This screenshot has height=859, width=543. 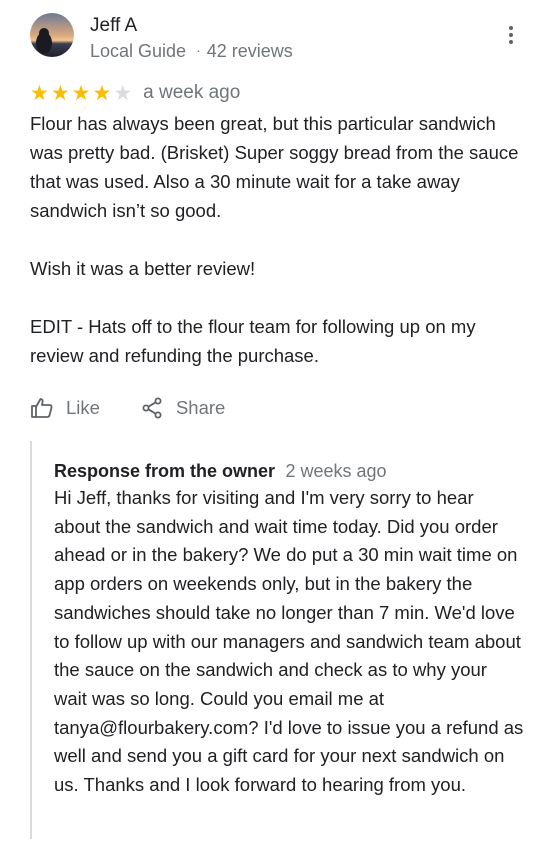 I want to click on more-vert-icon, so click(x=511, y=39).